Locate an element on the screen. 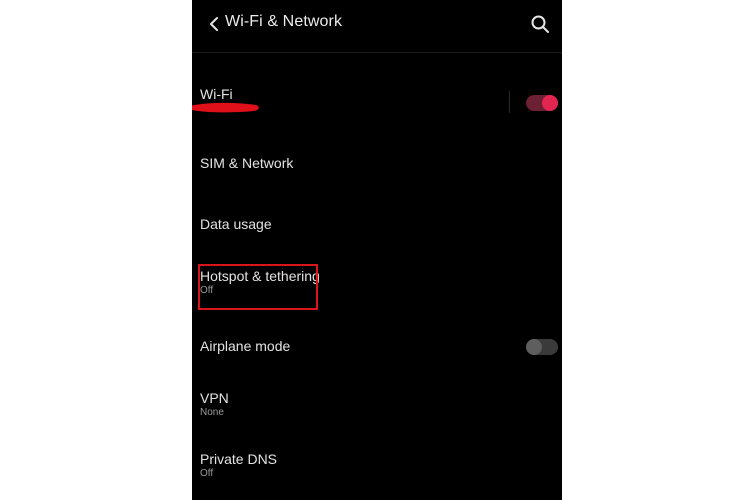  data-usage-label: Data usage is located at coordinates (236, 224).